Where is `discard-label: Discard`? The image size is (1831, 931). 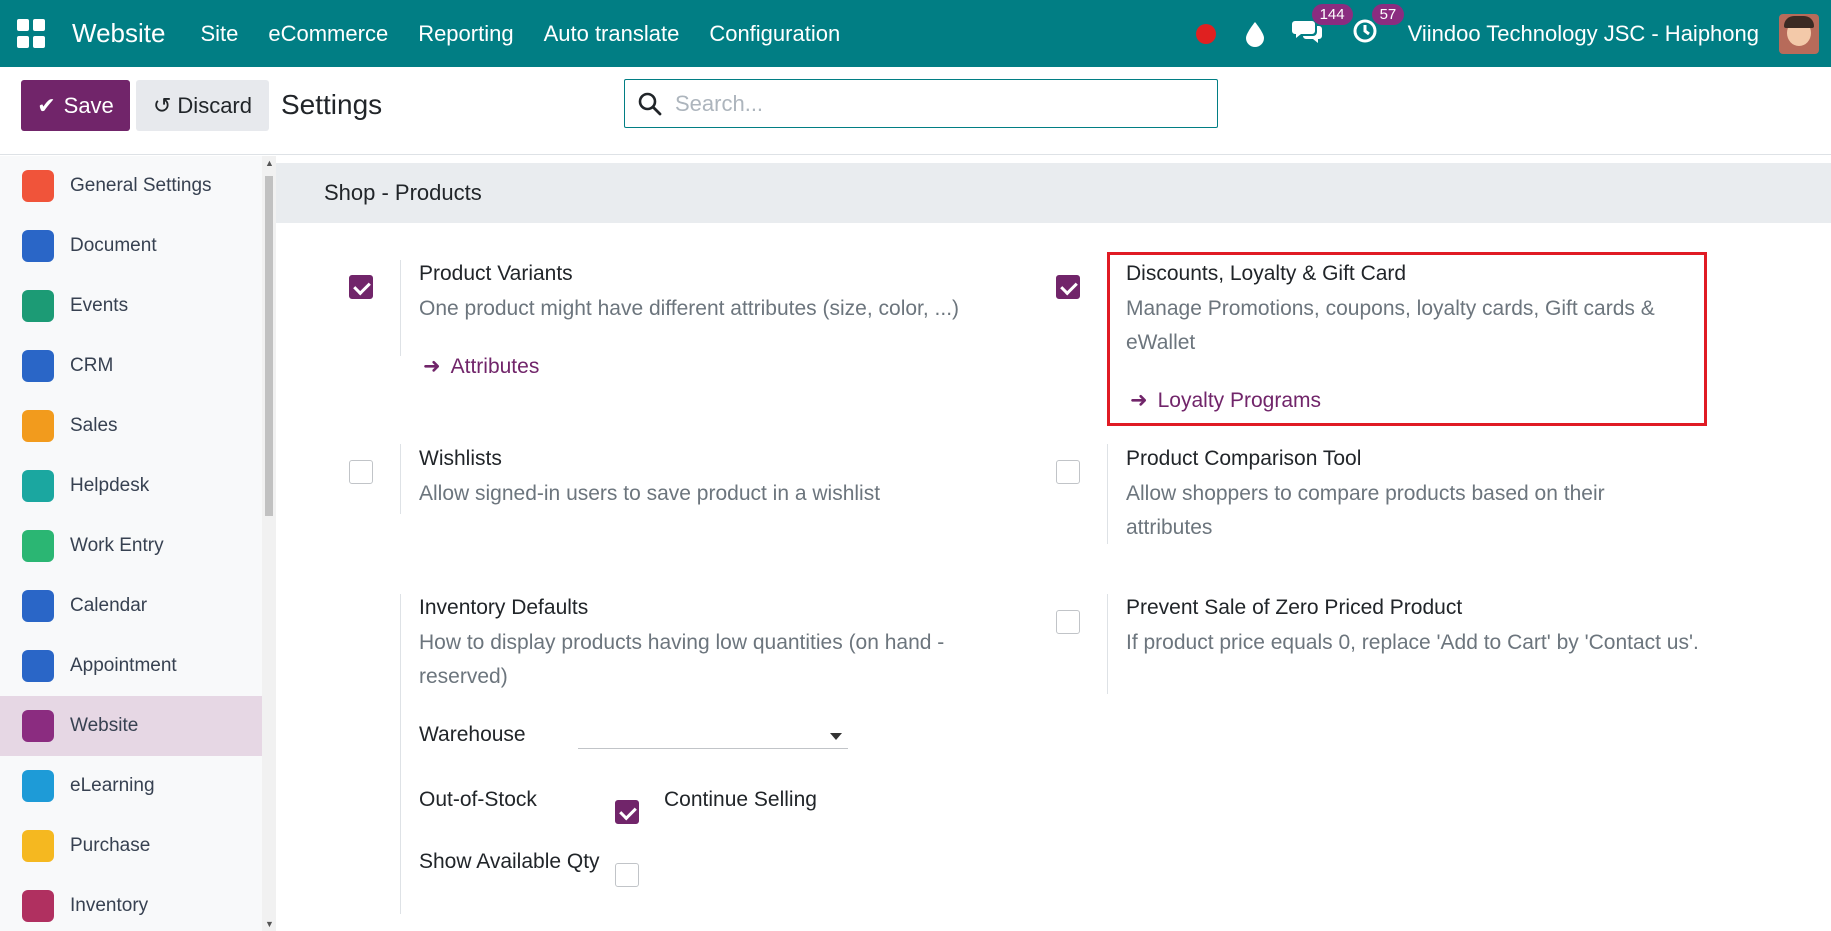 discard-label: Discard is located at coordinates (214, 105).